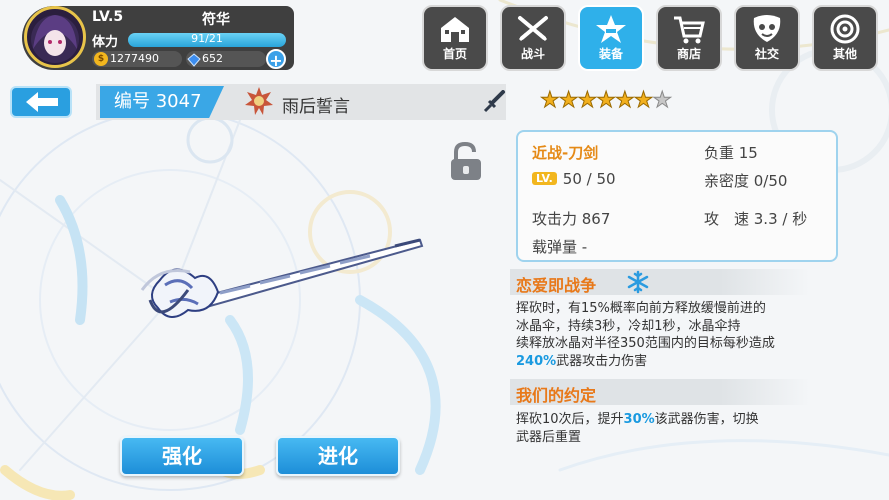 This screenshot has width=889, height=500. I want to click on nav-other-label: 其他, so click(844, 54).